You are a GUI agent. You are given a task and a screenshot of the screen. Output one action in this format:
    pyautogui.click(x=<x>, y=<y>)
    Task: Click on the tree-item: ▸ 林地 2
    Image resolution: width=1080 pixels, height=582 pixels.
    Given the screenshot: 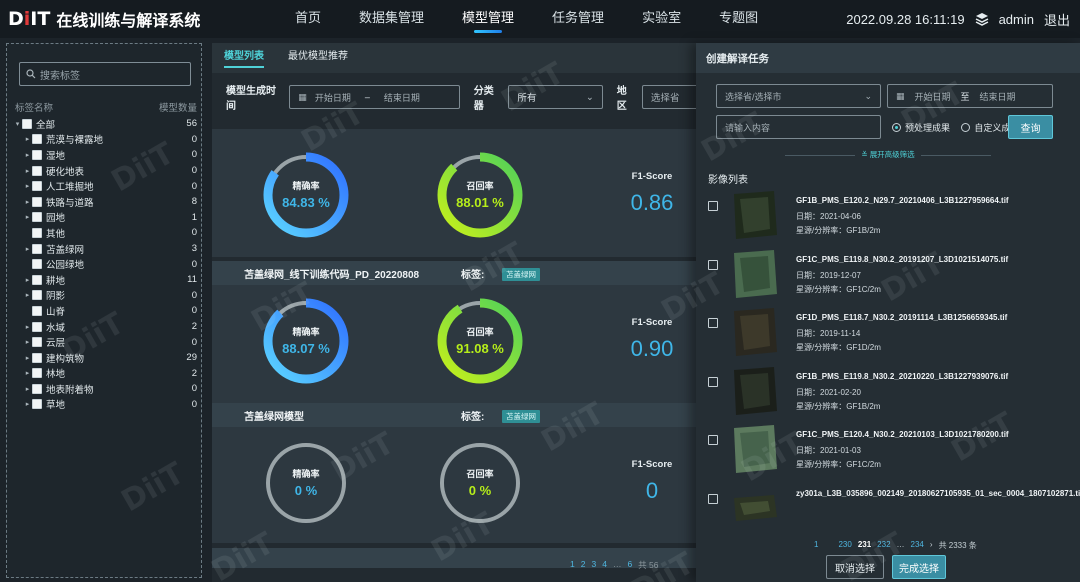 What is the action you would take?
    pyautogui.click(x=106, y=374)
    